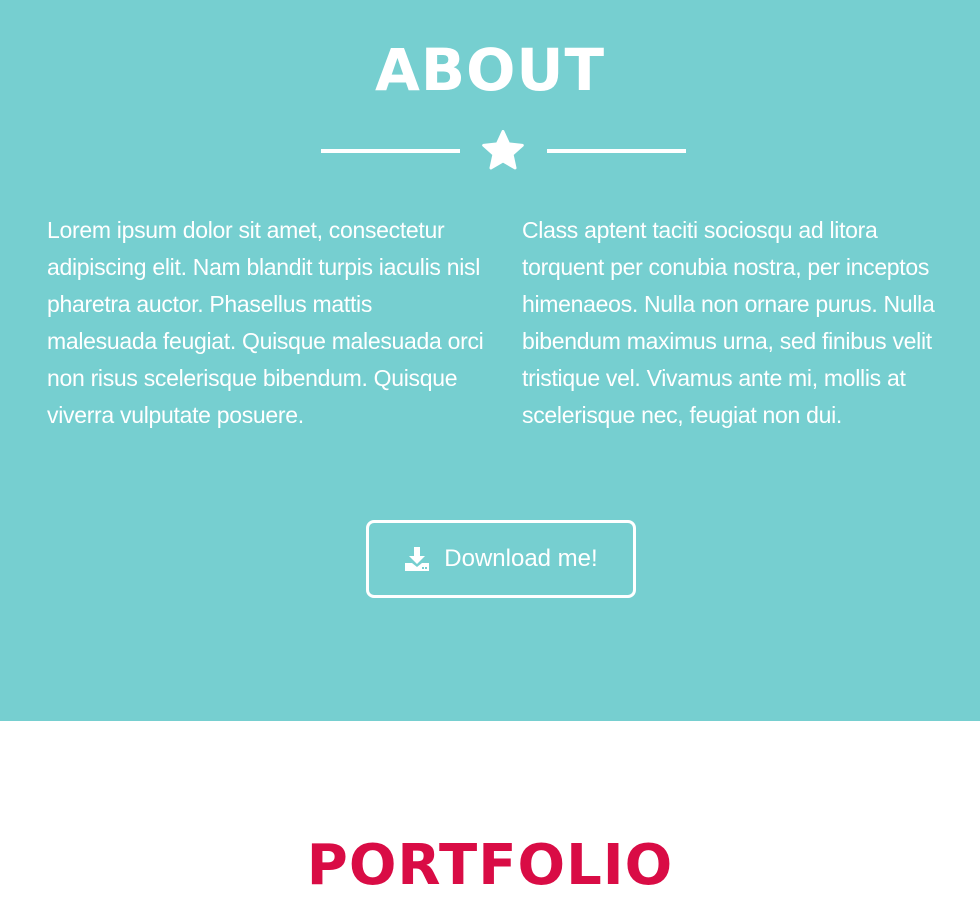 This screenshot has width=980, height=902. What do you see at coordinates (490, 70) in the screenshot?
I see `about-title: ABOUT` at bounding box center [490, 70].